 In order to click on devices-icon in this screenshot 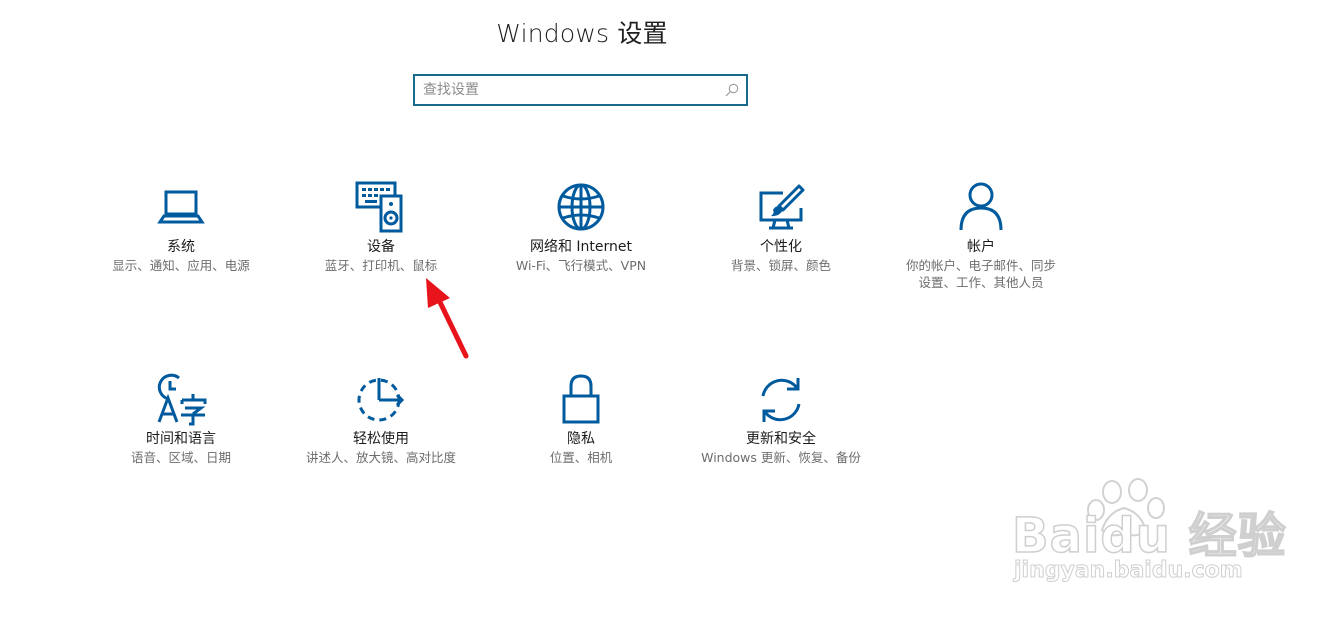, I will do `click(381, 208)`.